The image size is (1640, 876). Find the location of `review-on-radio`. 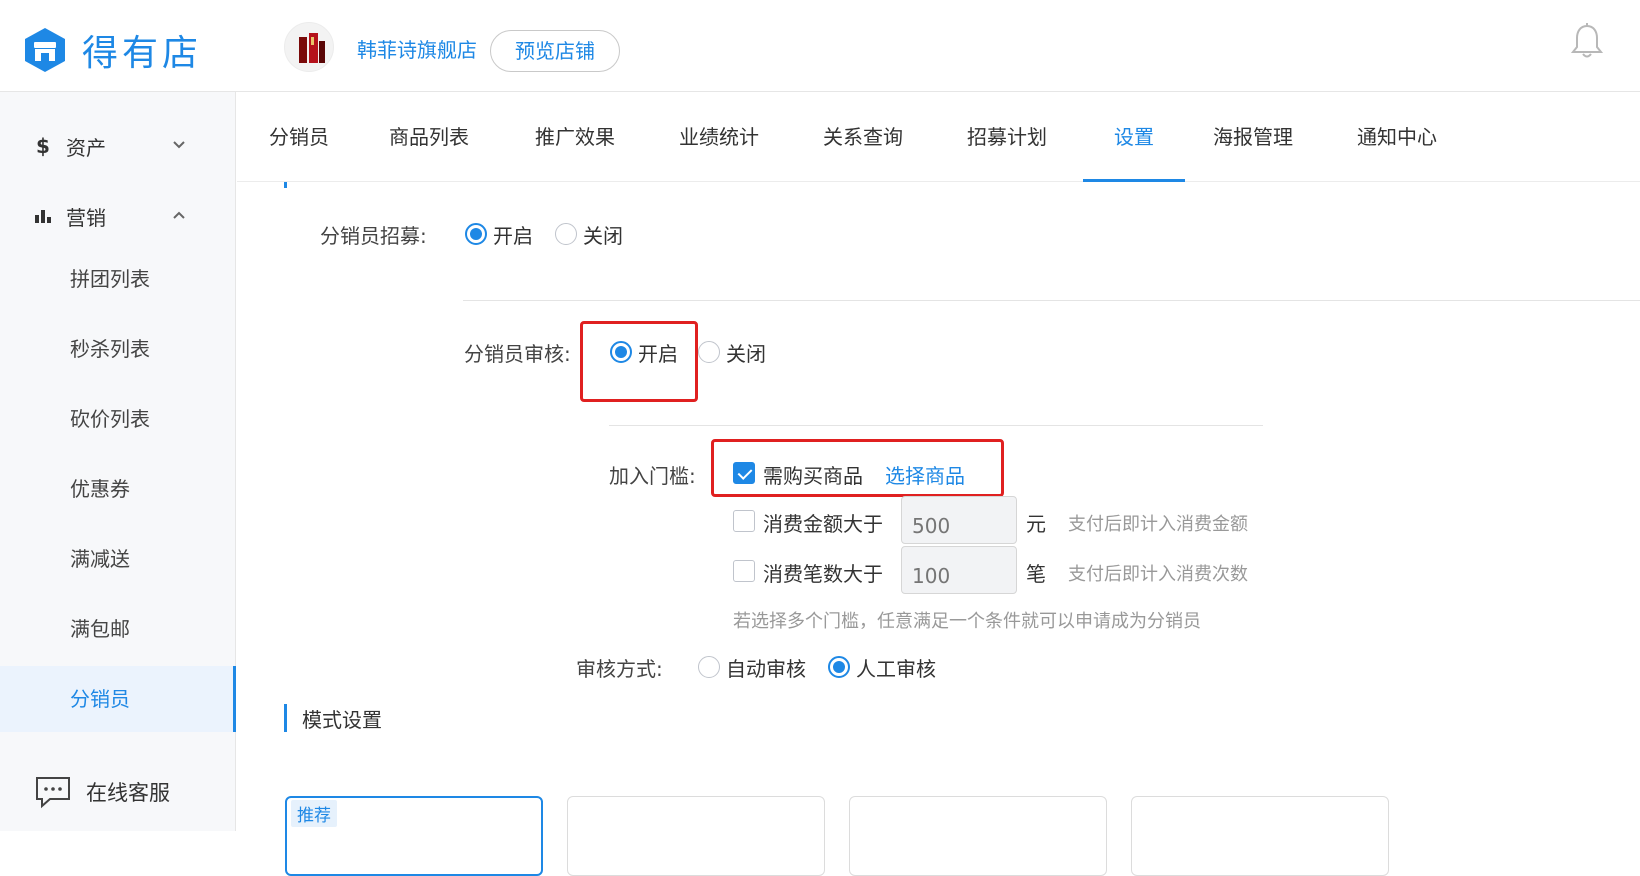

review-on-radio is located at coordinates (621, 352).